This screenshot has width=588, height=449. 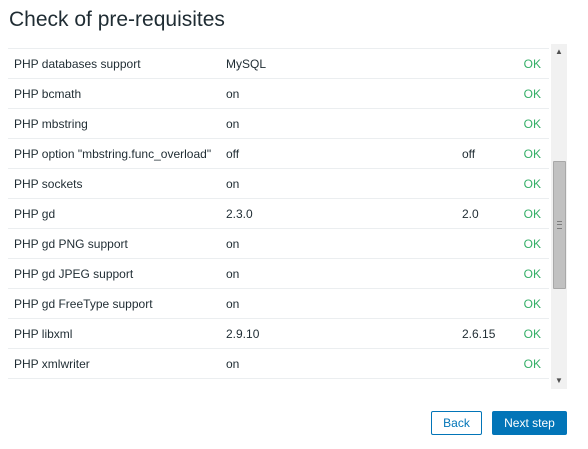 I want to click on requirement-name: PHP mbstring, so click(x=114, y=123).